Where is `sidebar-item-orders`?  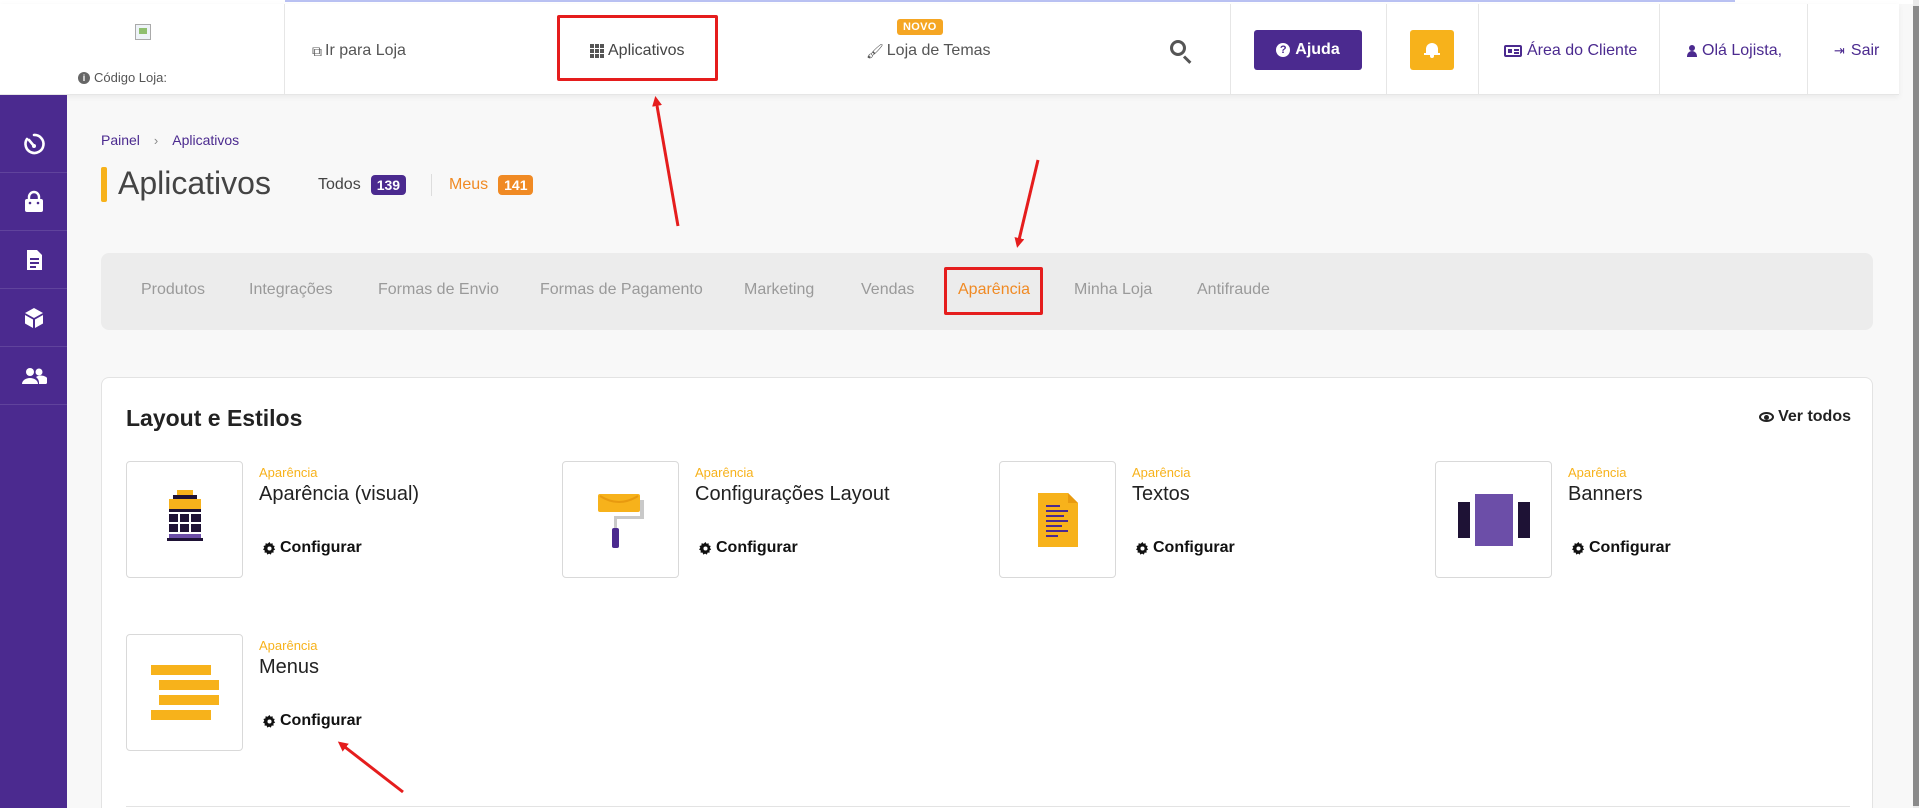 sidebar-item-orders is located at coordinates (33, 202).